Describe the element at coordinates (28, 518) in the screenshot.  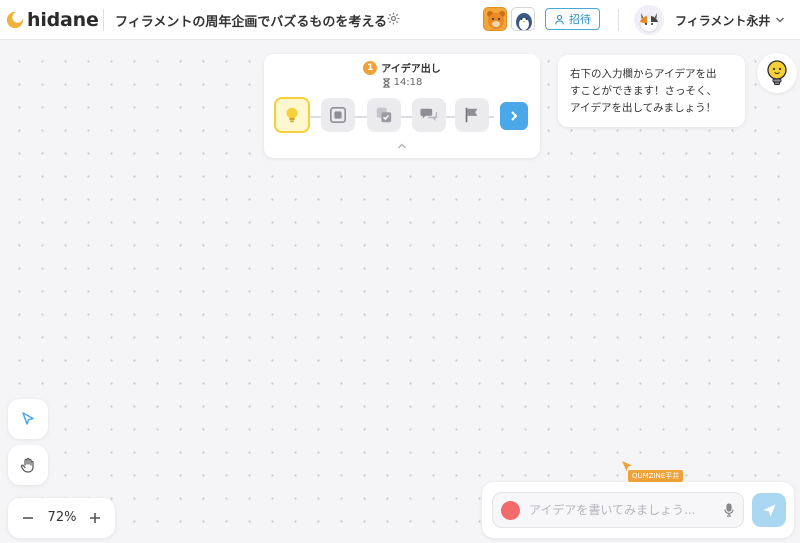
I see `zoom-out-icon` at that location.